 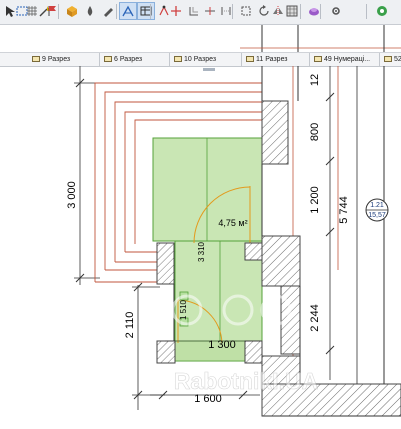 What do you see at coordinates (246, 381) in the screenshot?
I see `watermark-text: RabotnikI.UA` at bounding box center [246, 381].